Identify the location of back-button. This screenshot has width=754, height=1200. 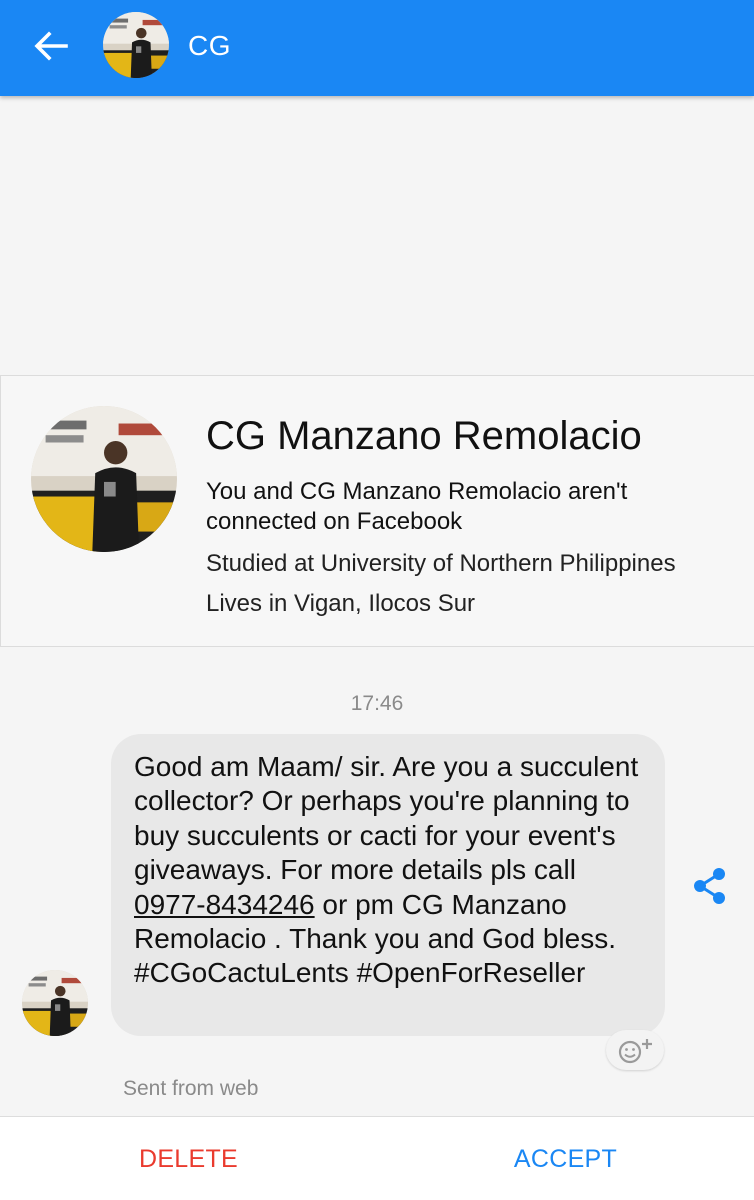
(51, 46).